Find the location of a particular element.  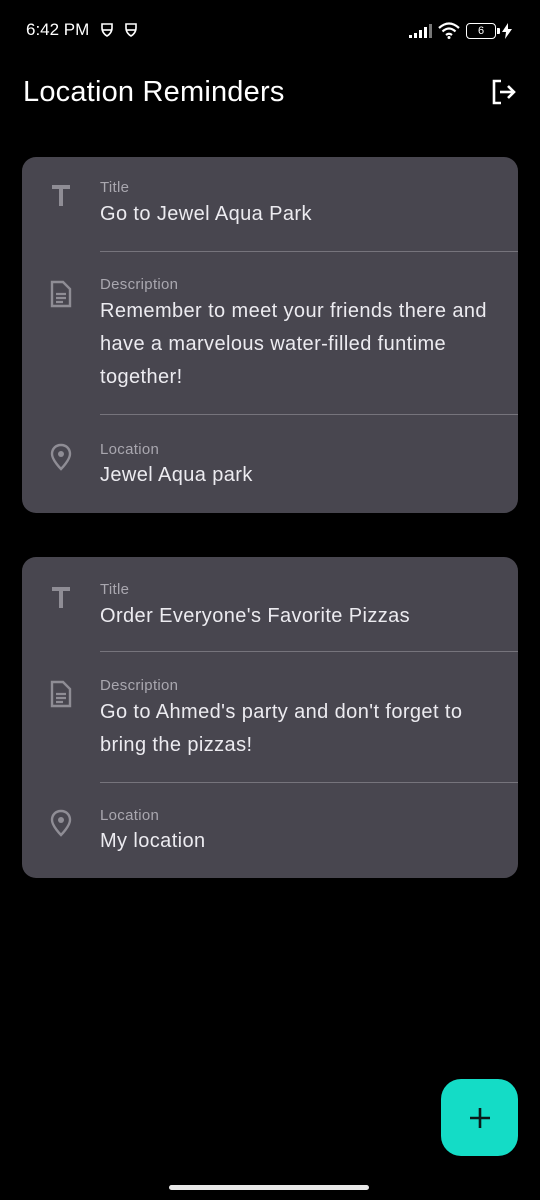

battery-icon: 6 is located at coordinates (483, 30).